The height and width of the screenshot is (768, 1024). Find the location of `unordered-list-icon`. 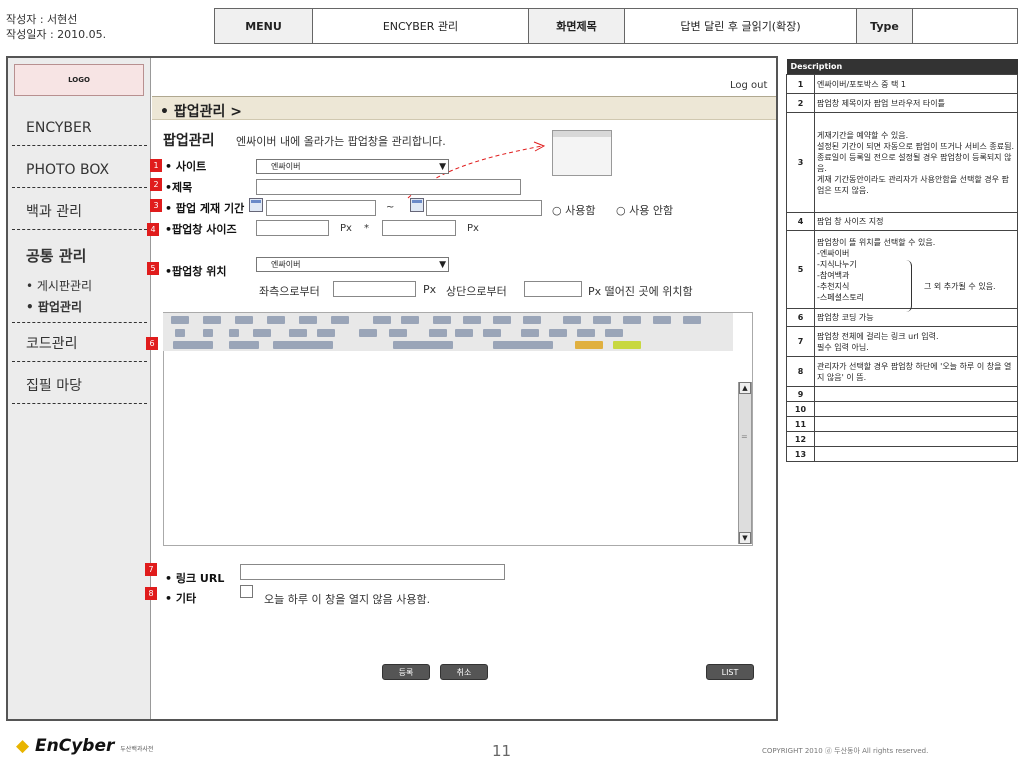

unordered-list-icon is located at coordinates (398, 333).